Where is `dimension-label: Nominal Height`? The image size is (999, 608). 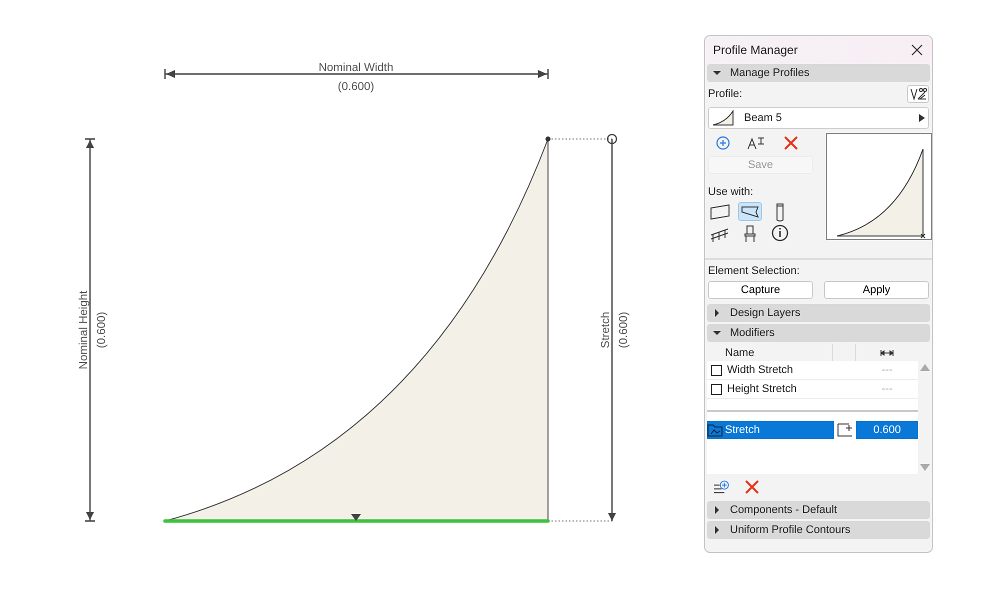
dimension-label: Nominal Height is located at coordinates (84, 330).